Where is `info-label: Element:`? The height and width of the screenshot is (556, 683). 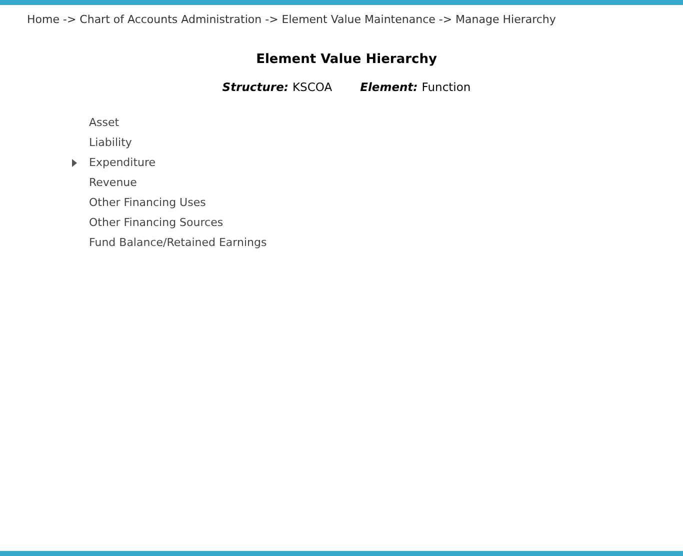 info-label: Element: is located at coordinates (389, 87).